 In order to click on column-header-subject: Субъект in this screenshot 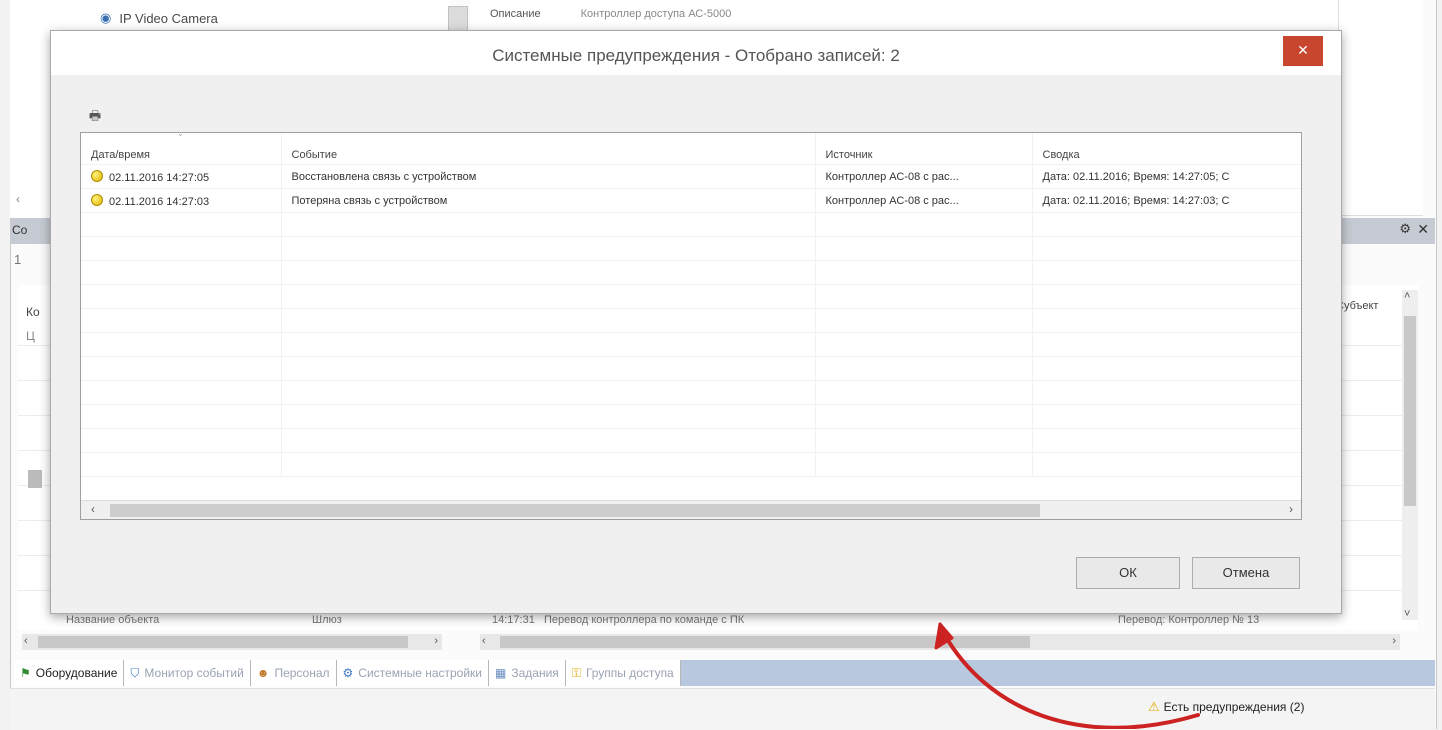, I will do `click(1357, 306)`.